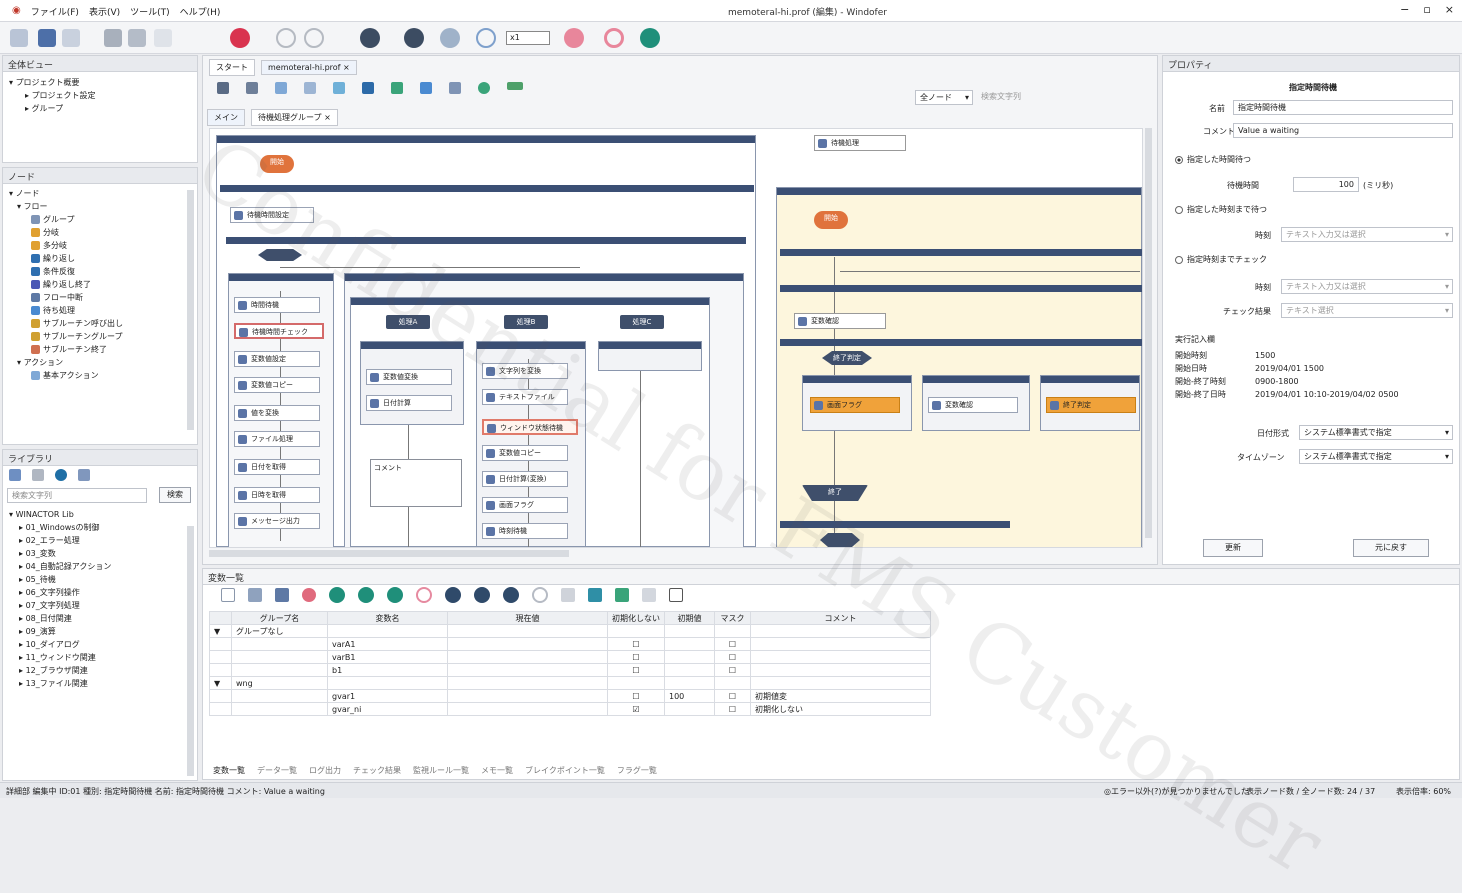  I want to click on radio, so click(1179, 209).